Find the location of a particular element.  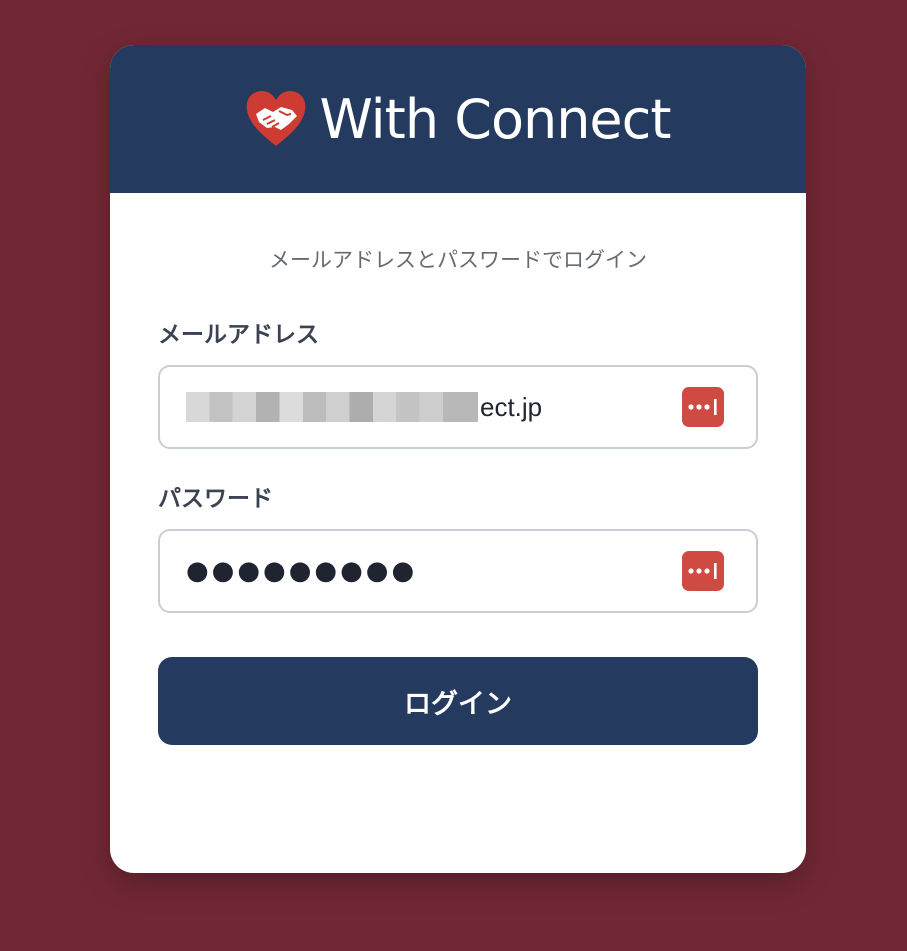

login-button: ログイン is located at coordinates (458, 701).